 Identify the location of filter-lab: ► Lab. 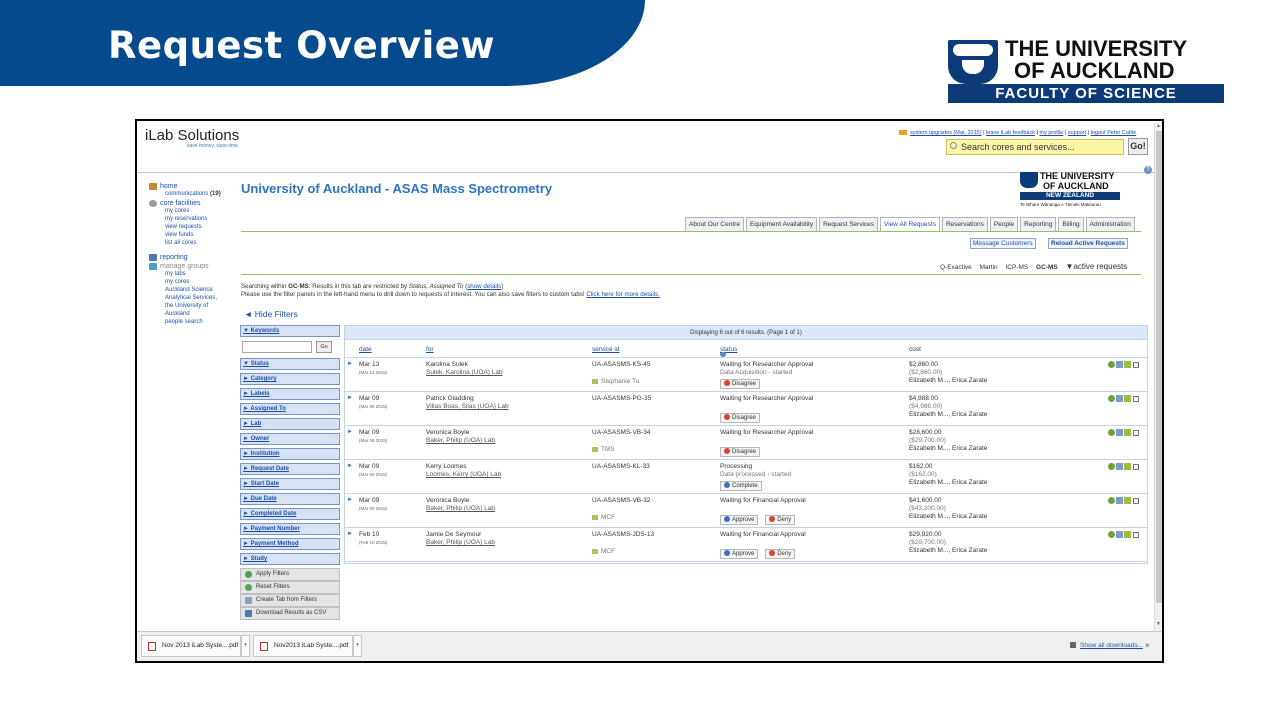
(290, 424).